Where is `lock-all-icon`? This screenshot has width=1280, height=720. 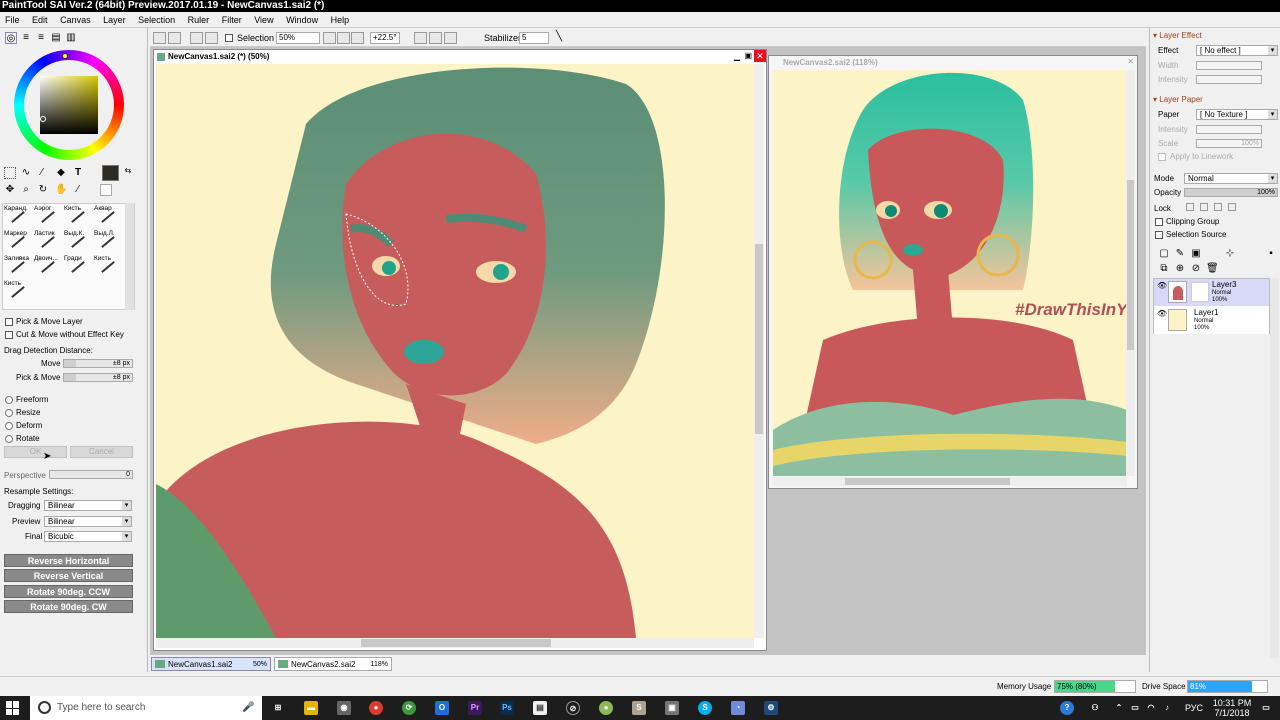
lock-all-icon is located at coordinates (1232, 207).